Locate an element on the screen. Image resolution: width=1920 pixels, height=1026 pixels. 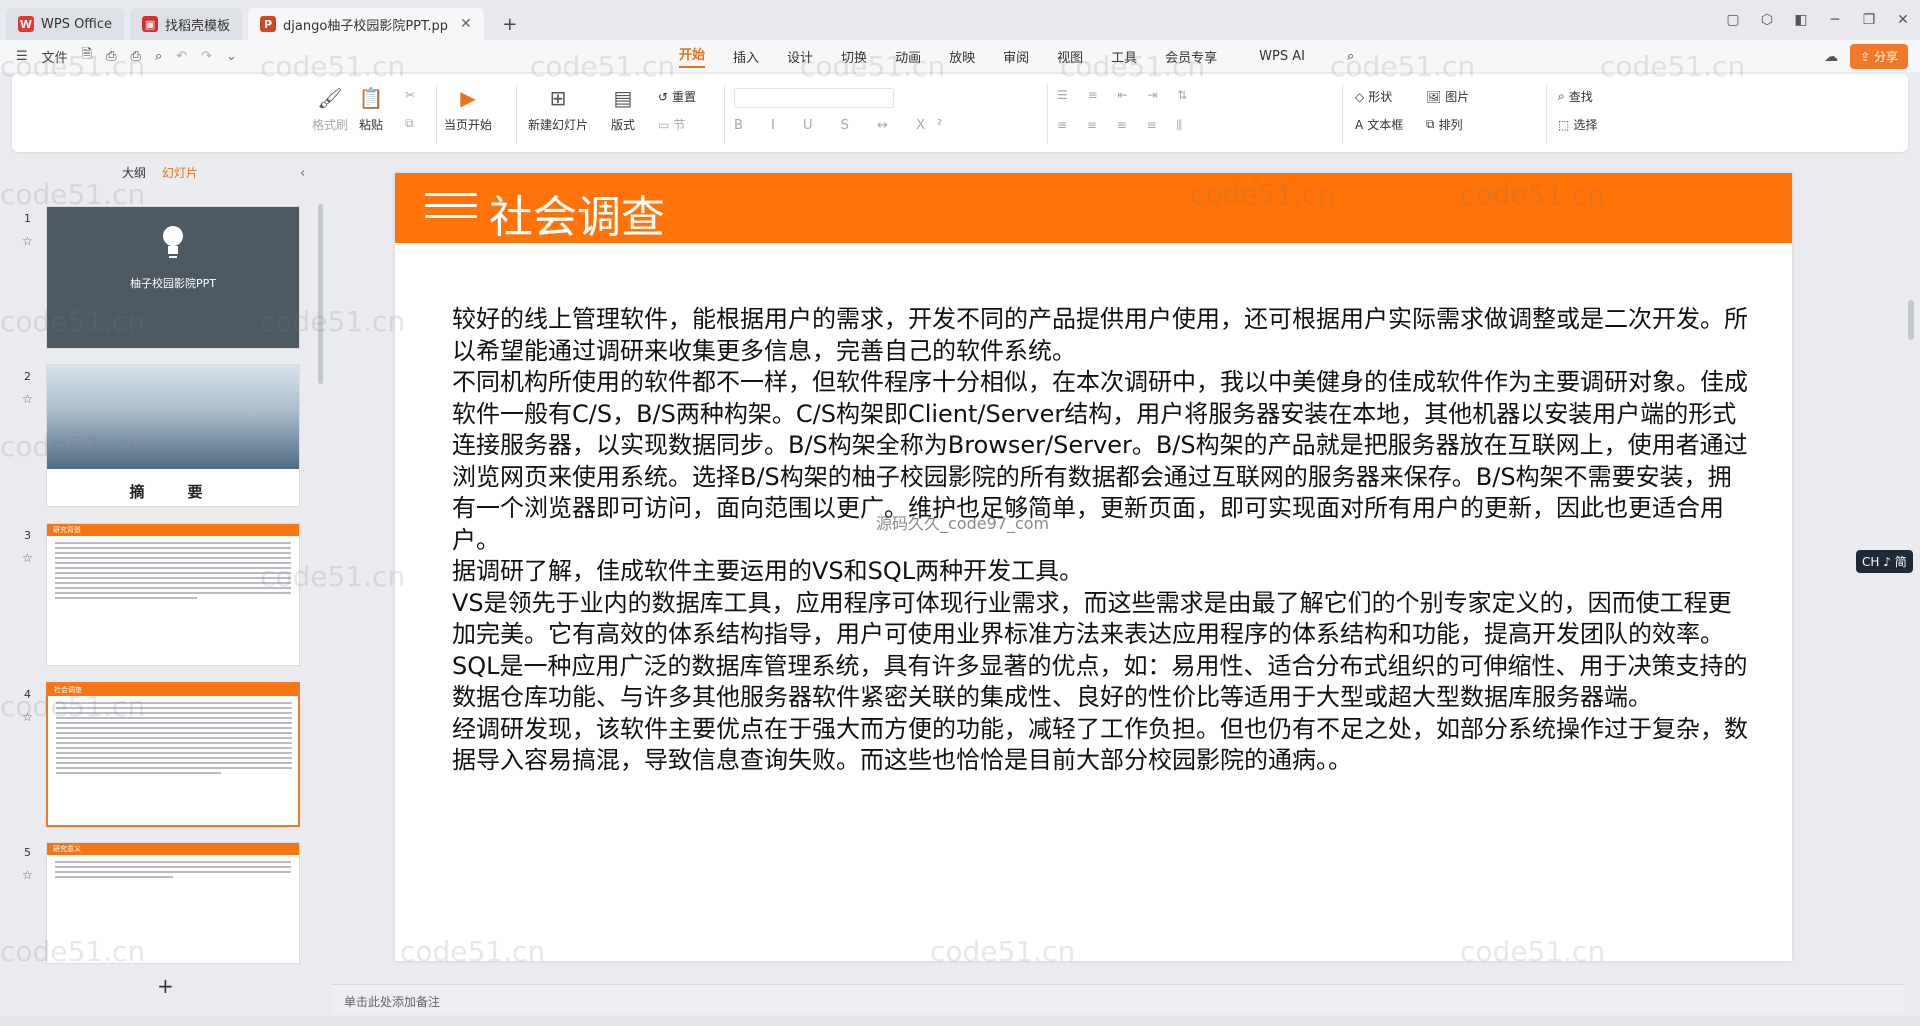
paste-button: 📋 粘贴 is located at coordinates (371, 109).